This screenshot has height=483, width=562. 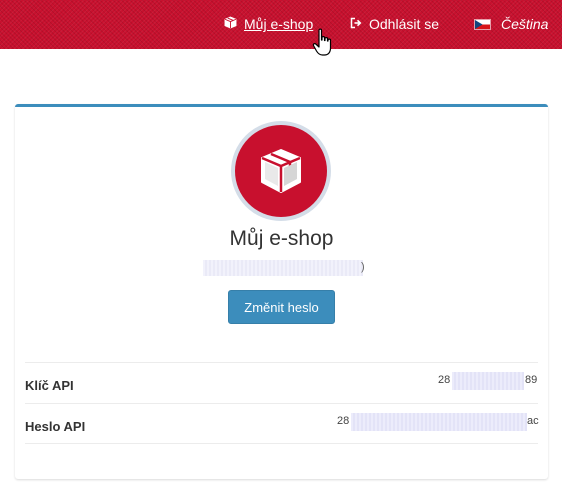 What do you see at coordinates (488, 381) in the screenshot?
I see `api-key-redacted` at bounding box center [488, 381].